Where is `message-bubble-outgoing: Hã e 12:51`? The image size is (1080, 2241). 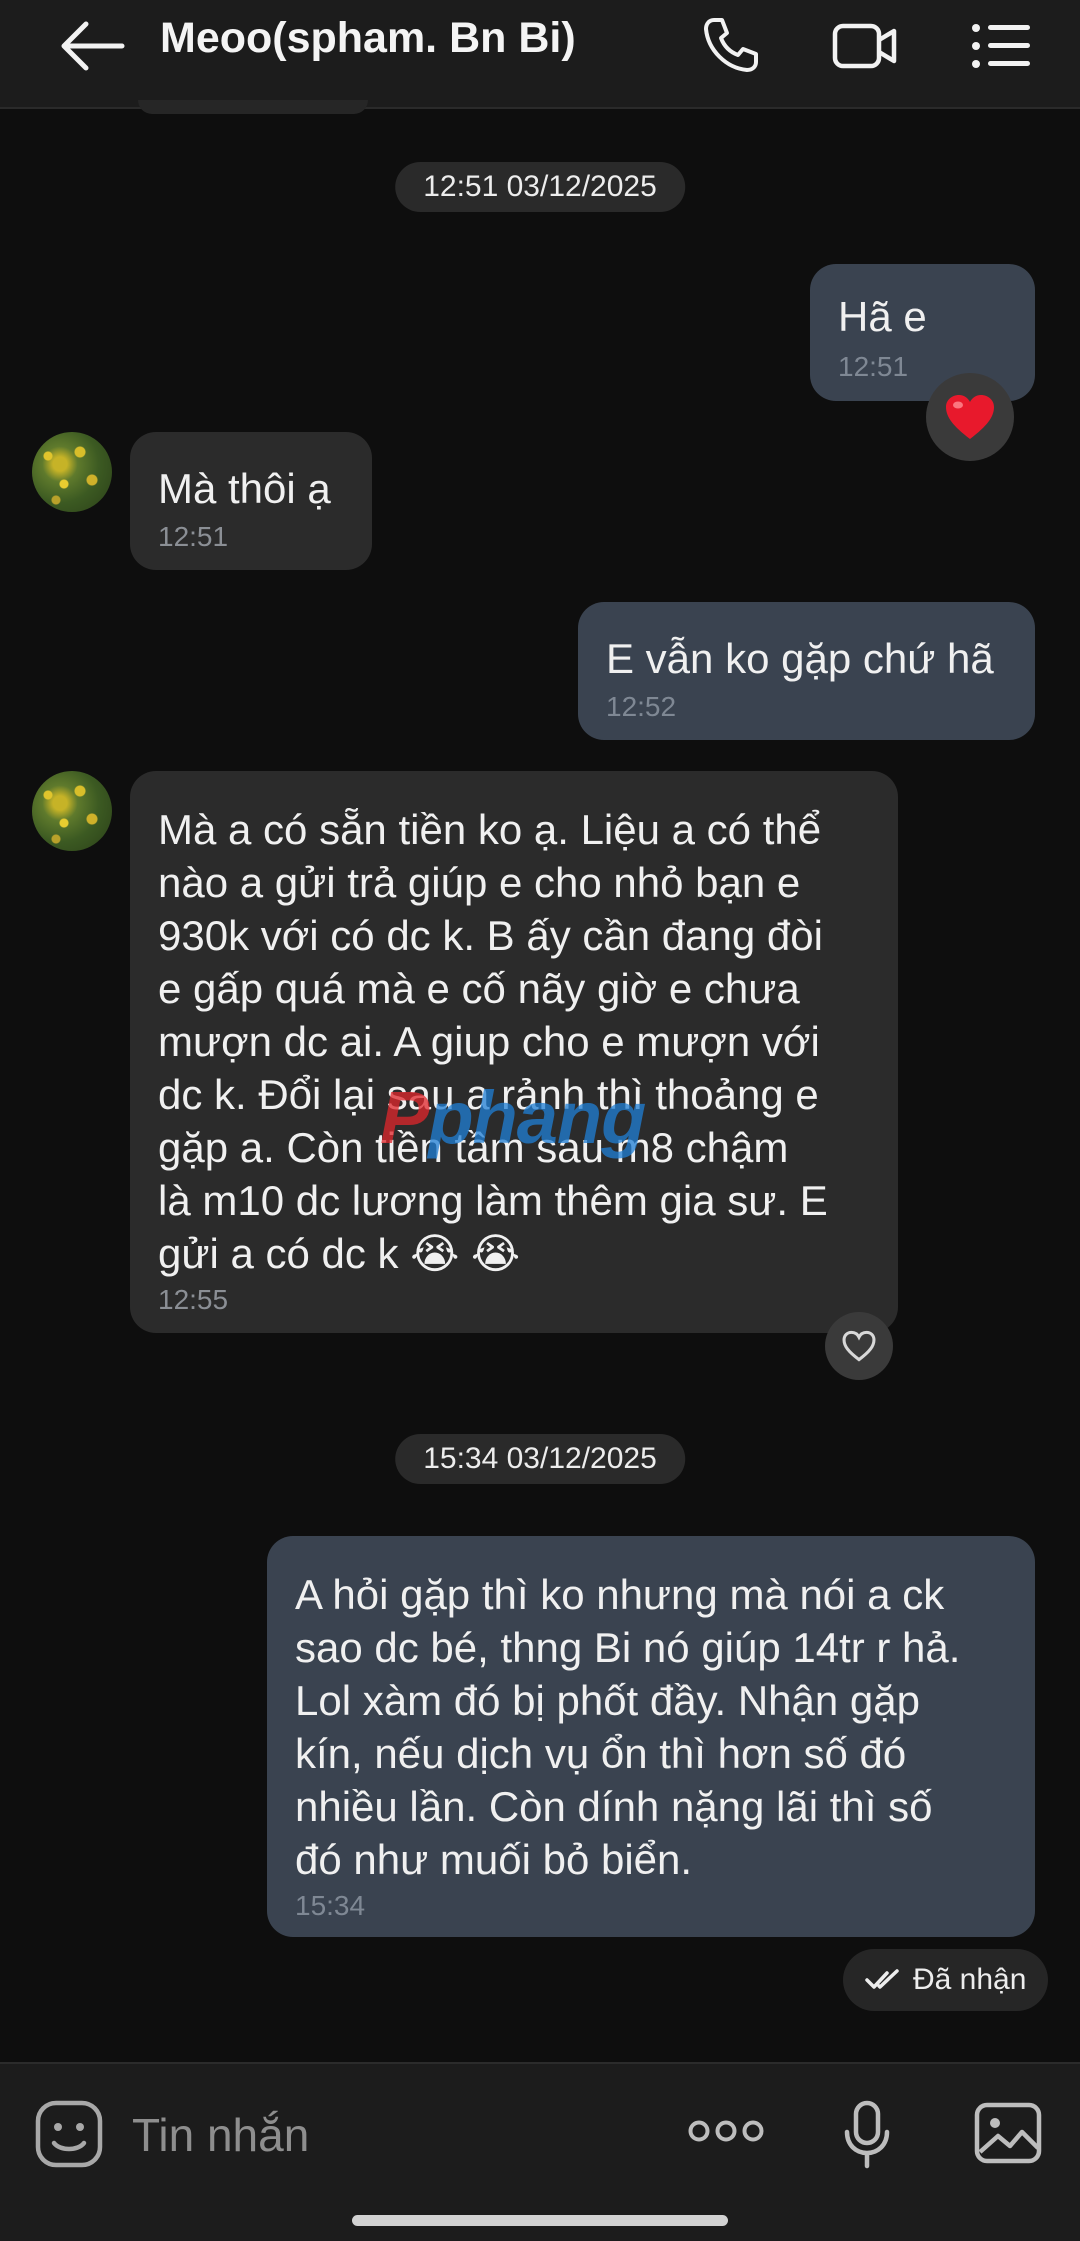 message-bubble-outgoing: Hã e 12:51 is located at coordinates (922, 332).